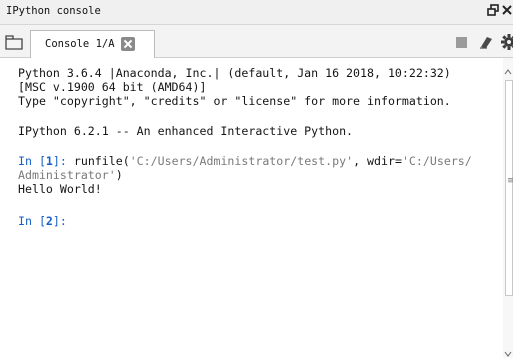 The image size is (513, 363). What do you see at coordinates (60, 189) in the screenshot?
I see `output-line: Hello World!` at bounding box center [60, 189].